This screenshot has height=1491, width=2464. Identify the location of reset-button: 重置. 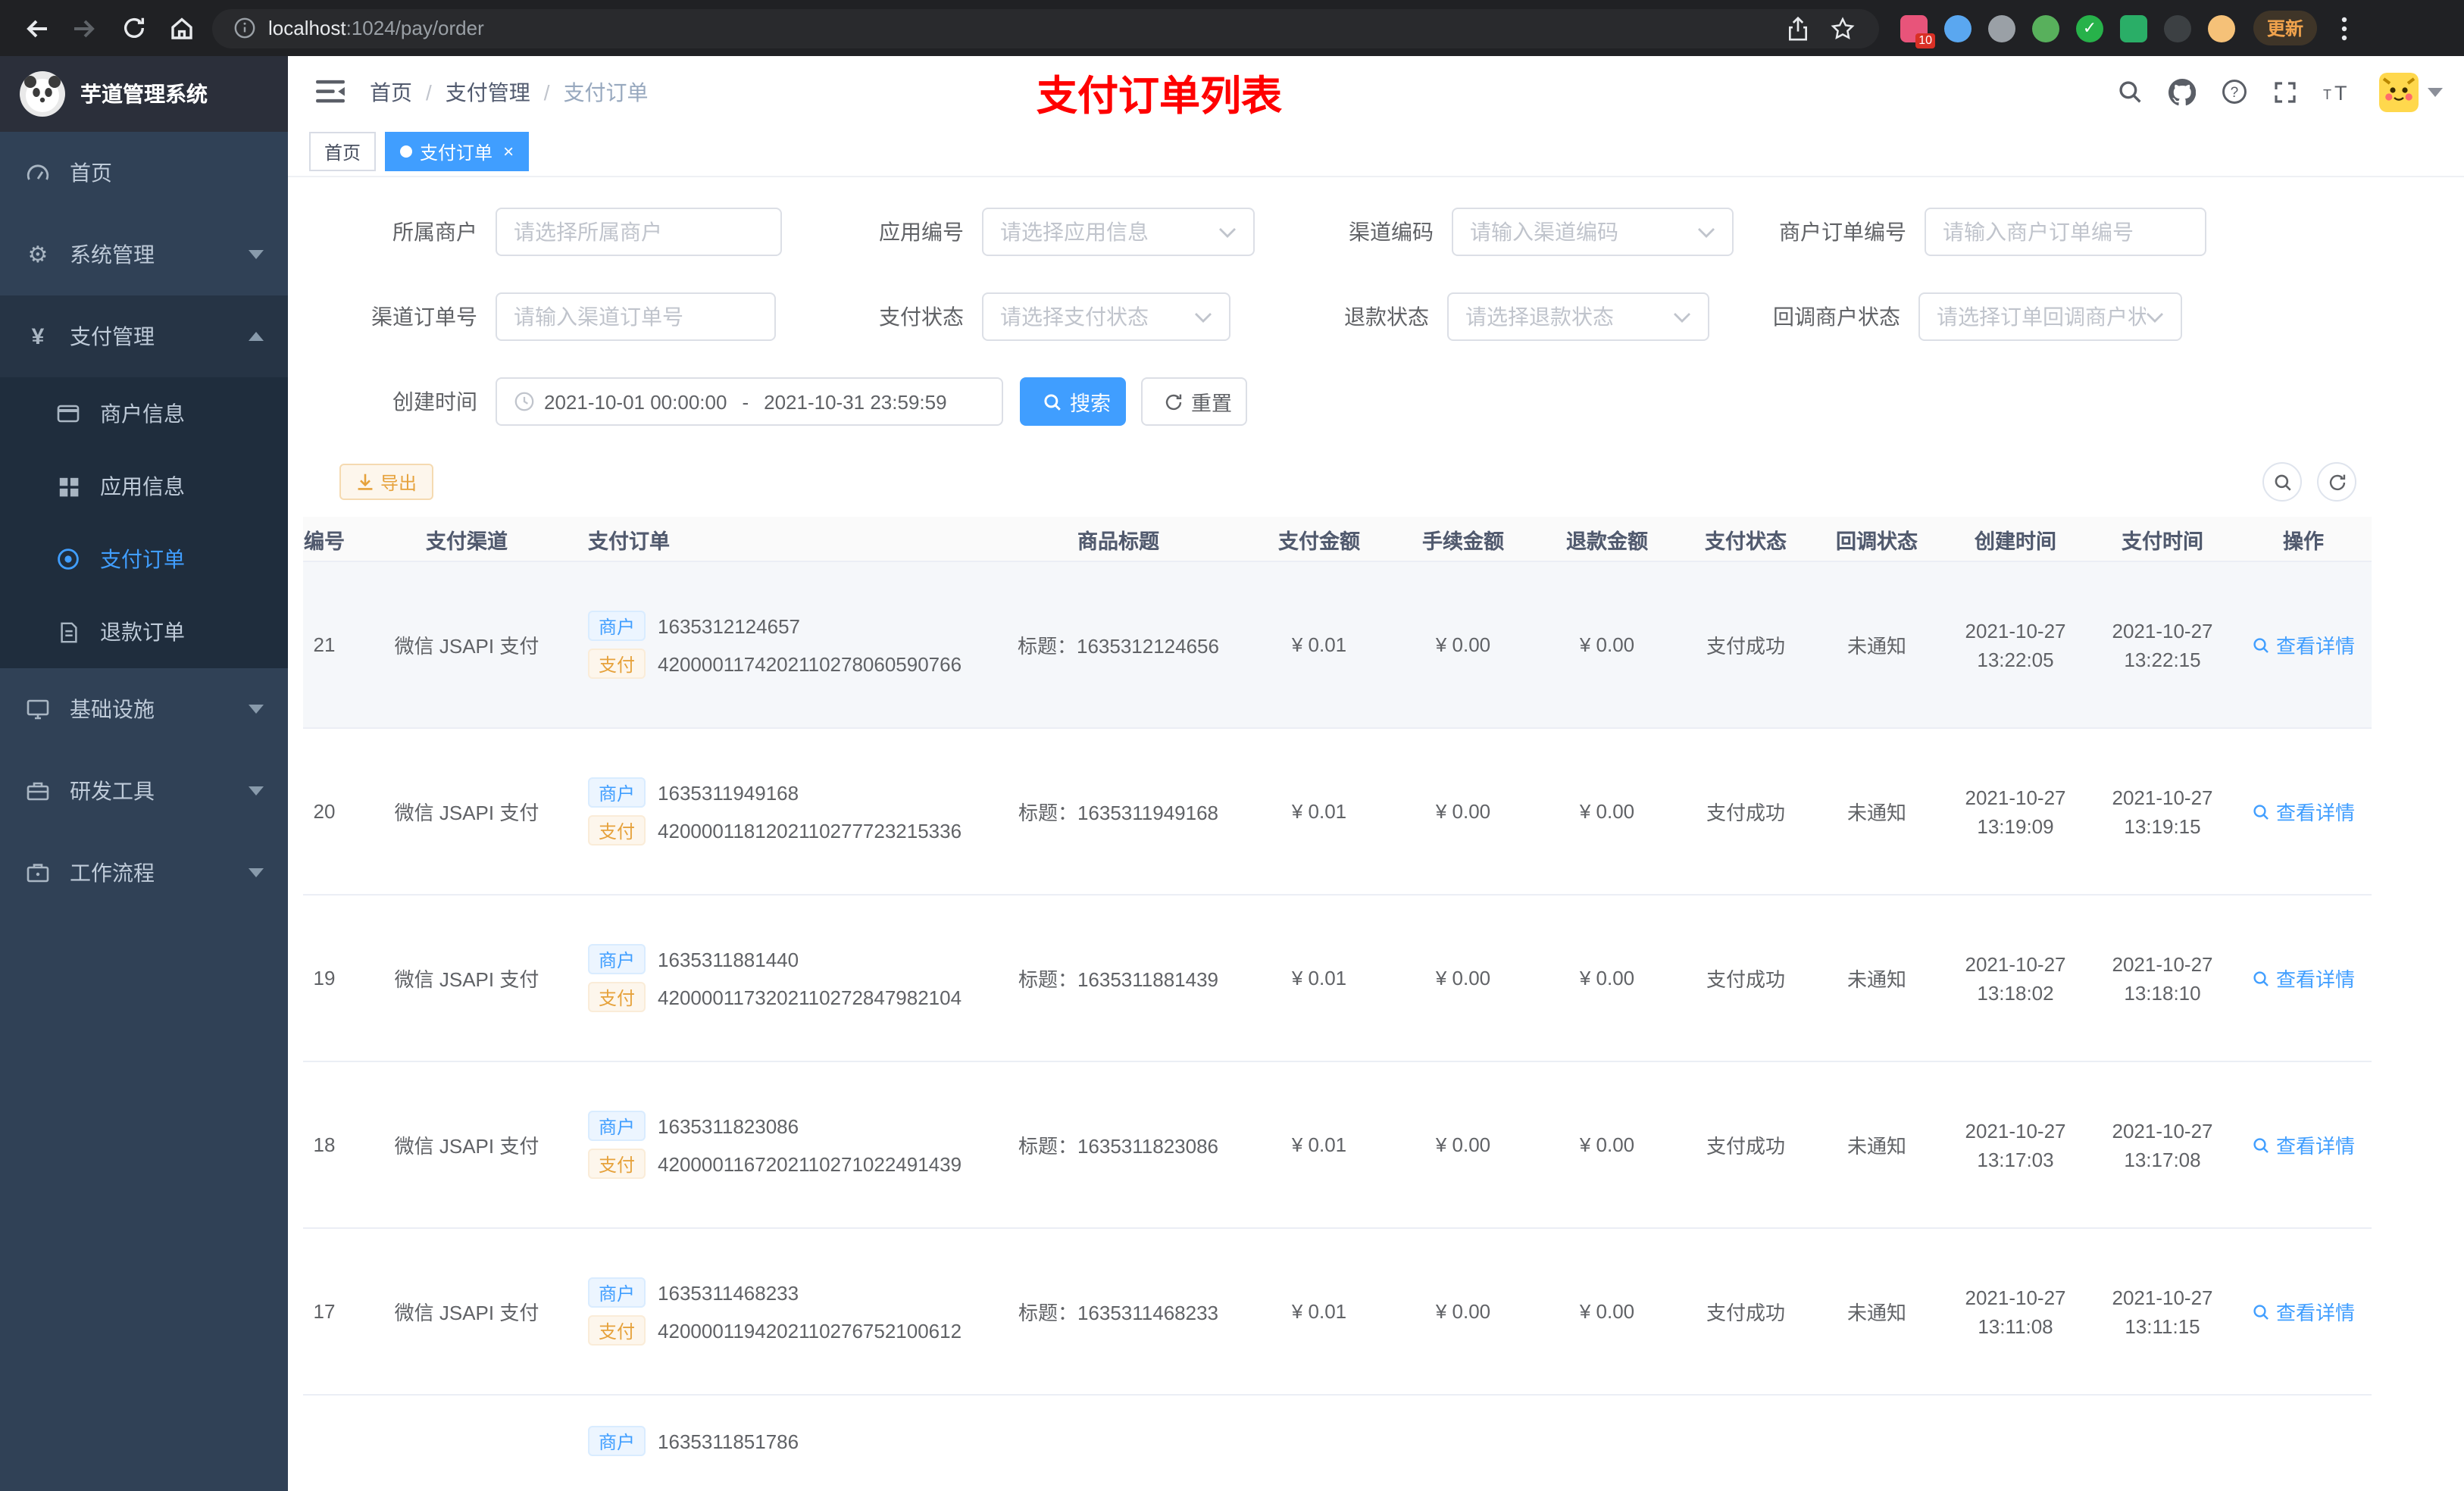
(1194, 401).